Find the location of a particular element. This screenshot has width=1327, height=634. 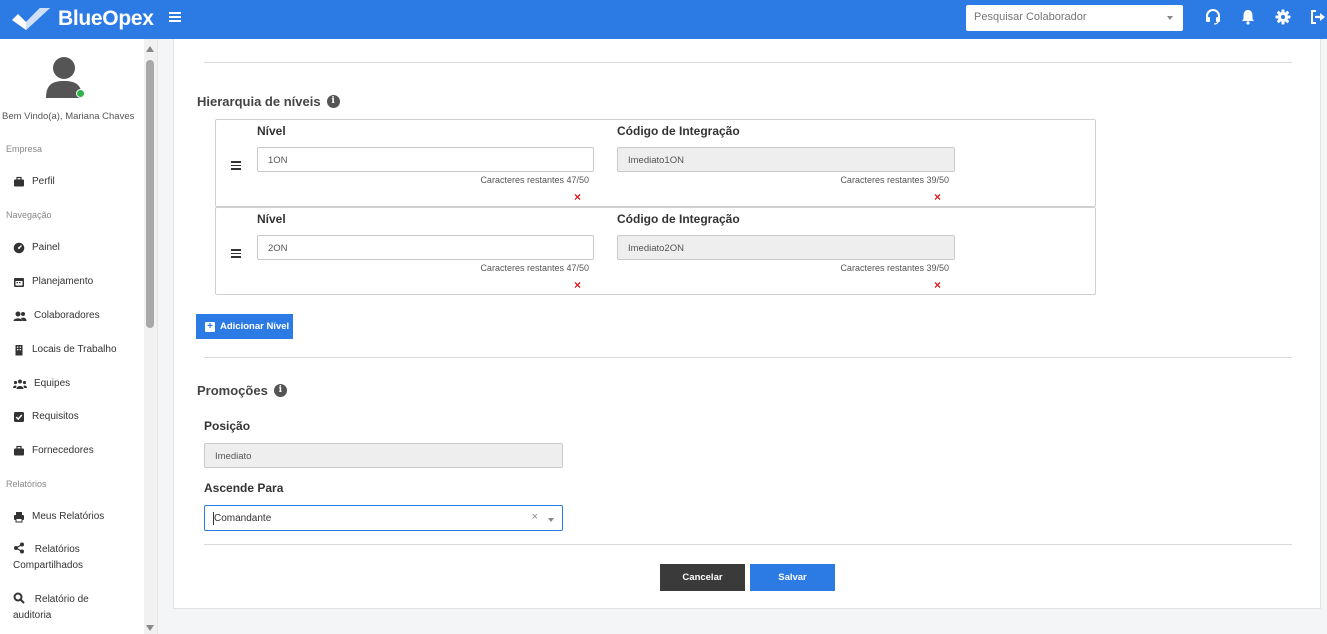

brand-name: BlueOpex is located at coordinates (106, 18).